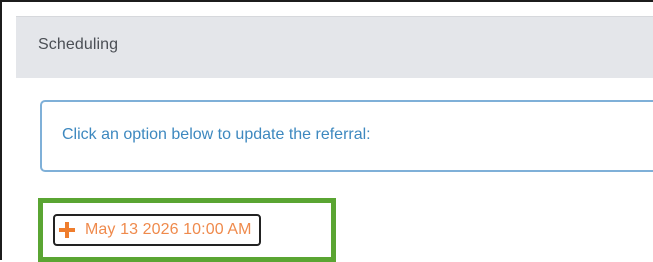 This screenshot has height=262, width=653. I want to click on schedule-option-button: May 13 2026 10:00 AM, so click(157, 230).